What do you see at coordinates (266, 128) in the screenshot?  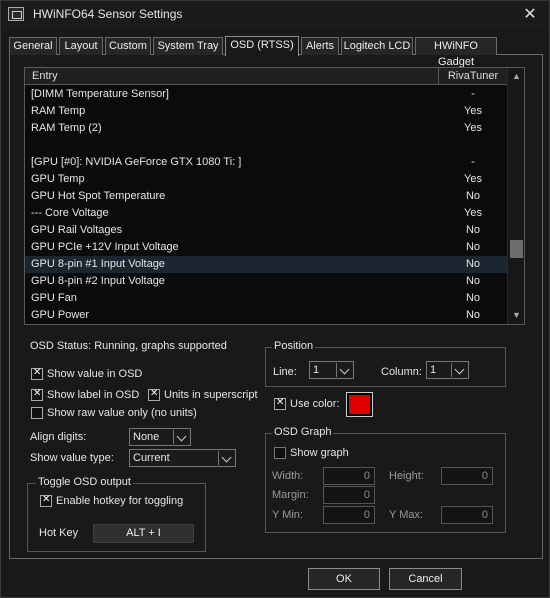 I see `list-item: RAM Temp (2) Yes` at bounding box center [266, 128].